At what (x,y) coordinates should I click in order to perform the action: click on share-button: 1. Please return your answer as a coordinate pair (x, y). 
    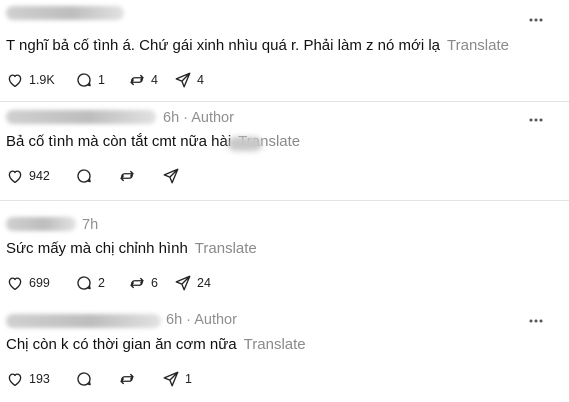
    Looking at the image, I should click on (177, 379).